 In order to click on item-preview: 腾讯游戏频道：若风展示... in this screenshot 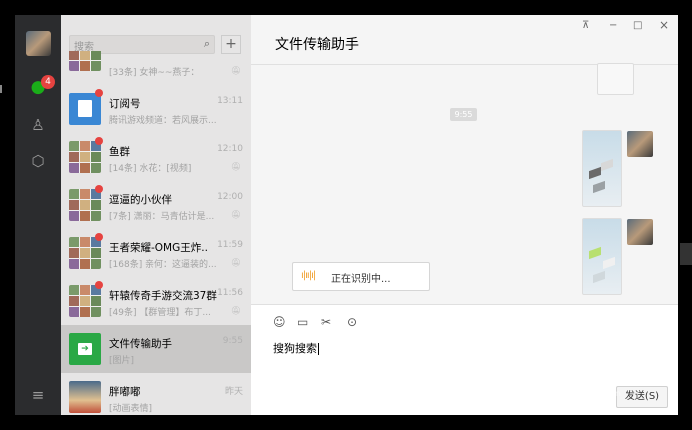, I will do `click(163, 121)`.